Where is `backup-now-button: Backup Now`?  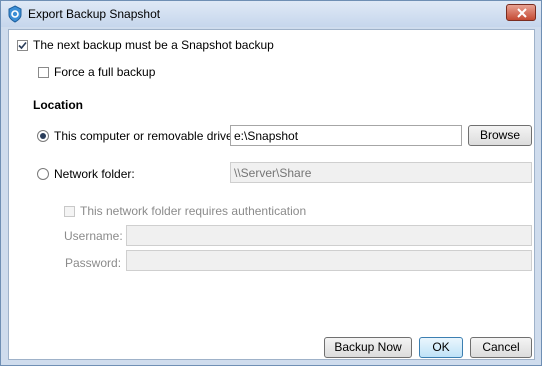 backup-now-button: Backup Now is located at coordinates (368, 347).